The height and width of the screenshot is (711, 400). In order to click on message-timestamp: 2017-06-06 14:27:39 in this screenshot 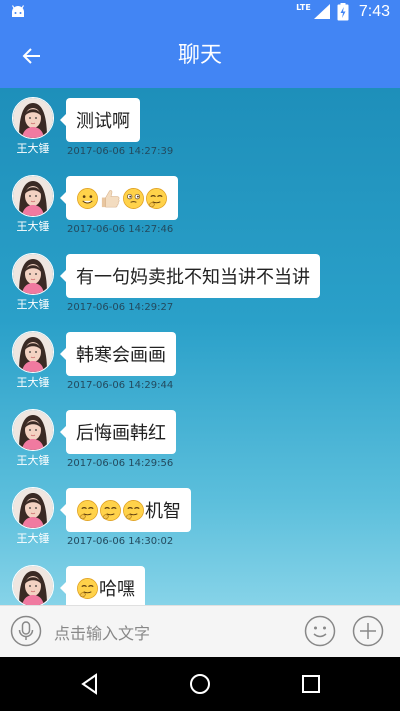, I will do `click(120, 151)`.